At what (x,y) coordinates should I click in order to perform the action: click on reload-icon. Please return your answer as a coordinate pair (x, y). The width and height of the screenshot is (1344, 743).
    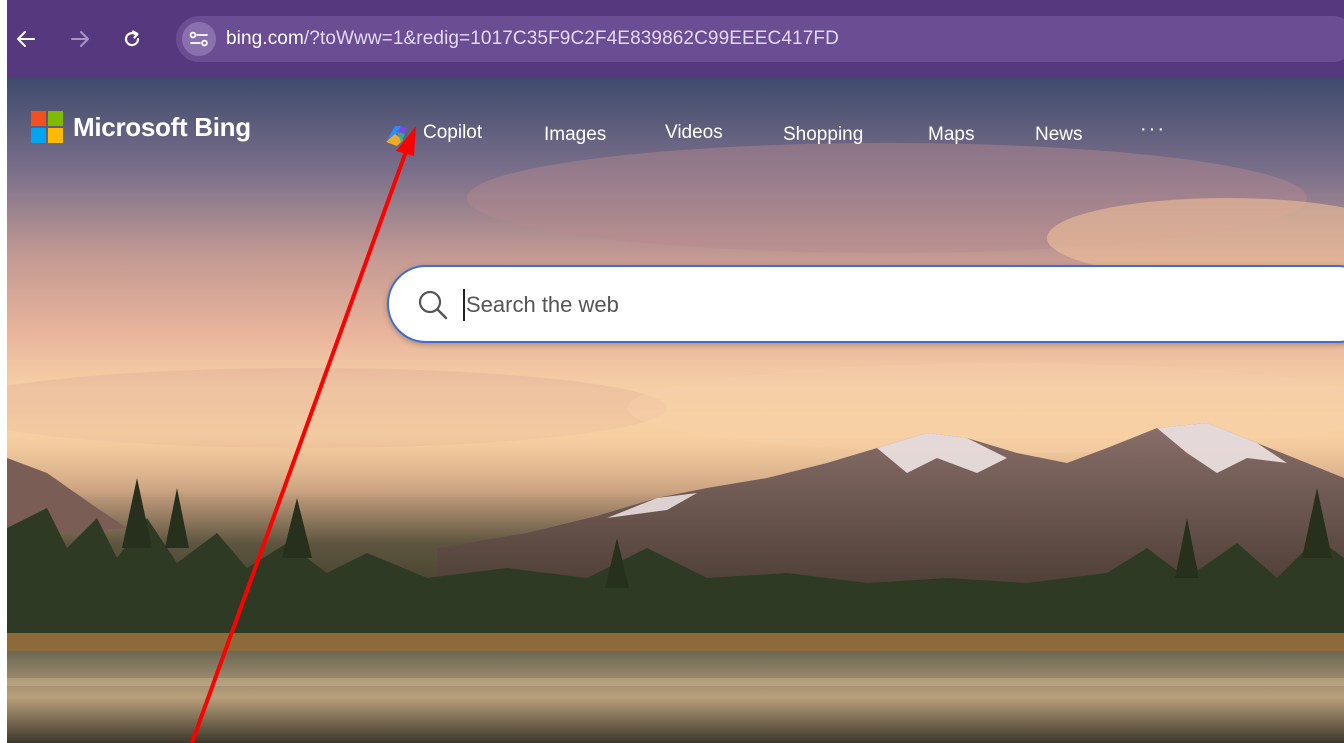
    Looking at the image, I should click on (132, 39).